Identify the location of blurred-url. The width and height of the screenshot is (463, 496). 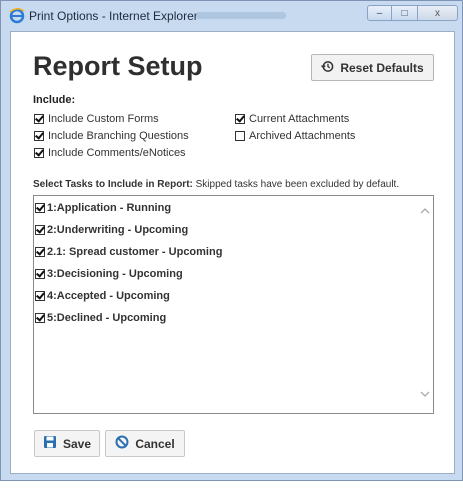
(241, 15).